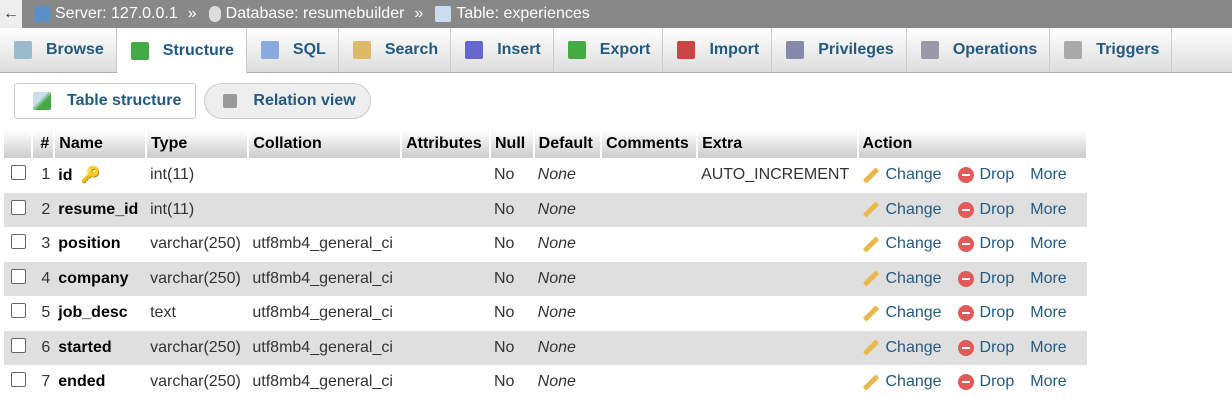 The image size is (1232, 406). I want to click on row-number: 7, so click(46, 382).